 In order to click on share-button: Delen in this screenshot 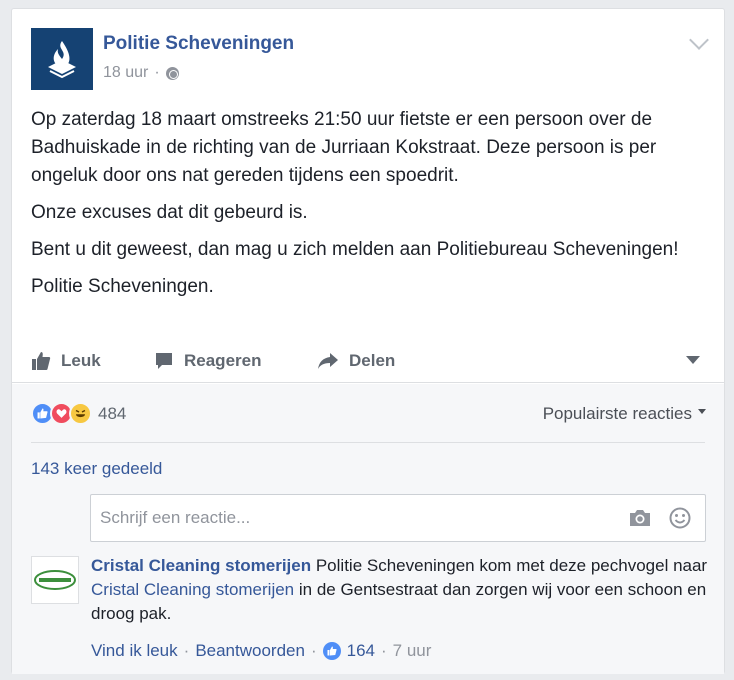, I will do `click(356, 361)`.